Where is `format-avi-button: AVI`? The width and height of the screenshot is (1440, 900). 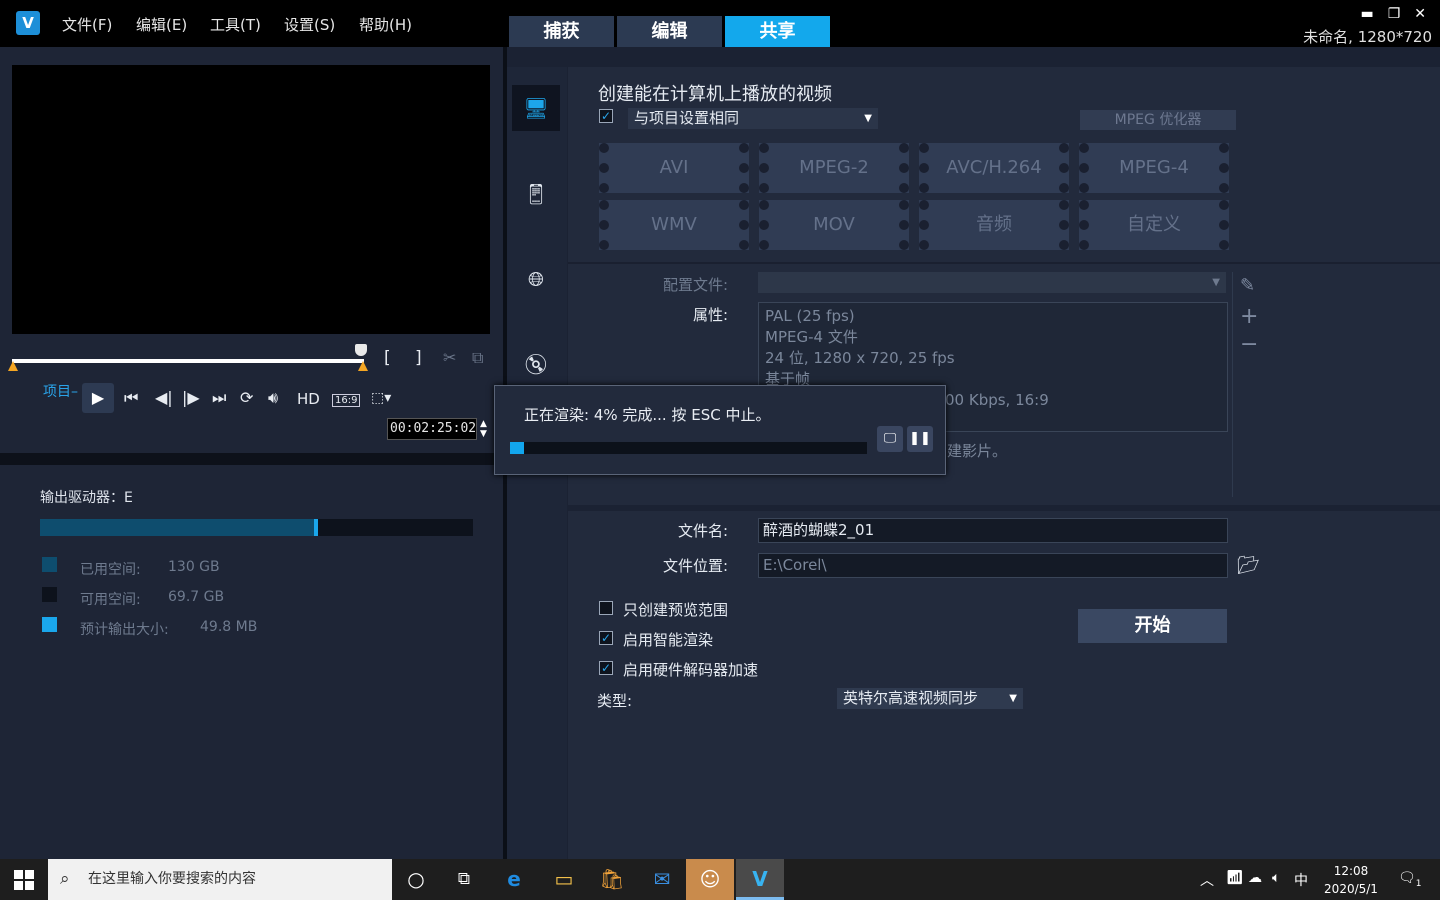 format-avi-button: AVI is located at coordinates (674, 168).